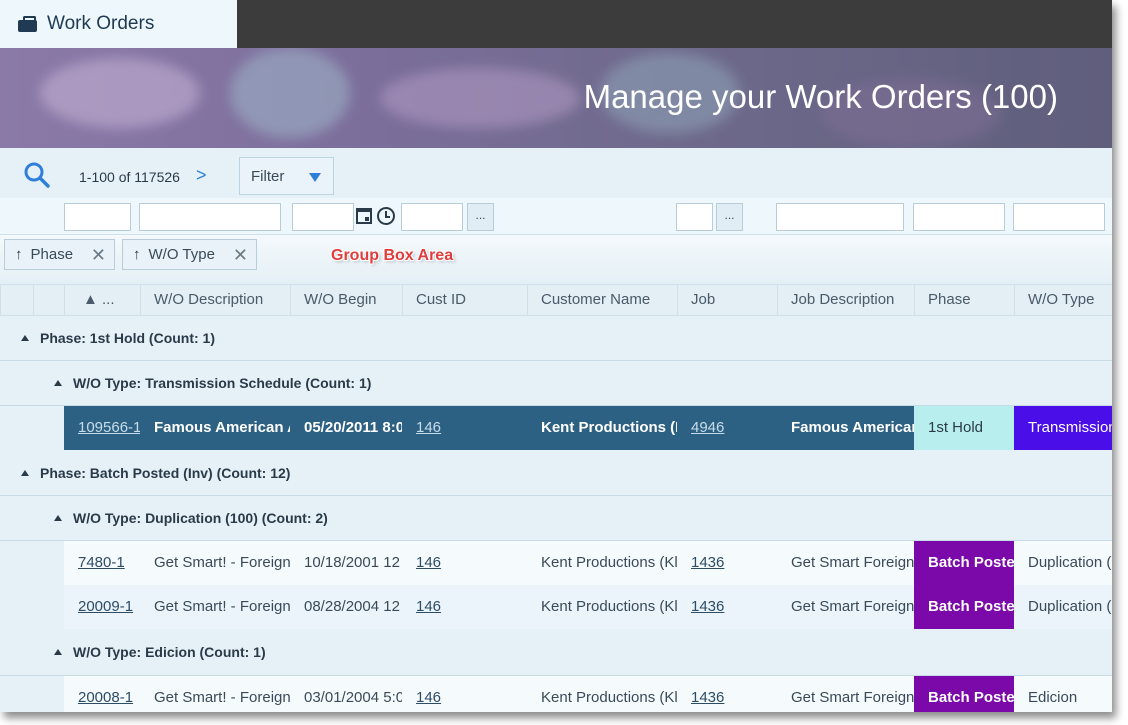 The height and width of the screenshot is (725, 1128). What do you see at coordinates (694, 217) in the screenshot?
I see `filter-job-input` at bounding box center [694, 217].